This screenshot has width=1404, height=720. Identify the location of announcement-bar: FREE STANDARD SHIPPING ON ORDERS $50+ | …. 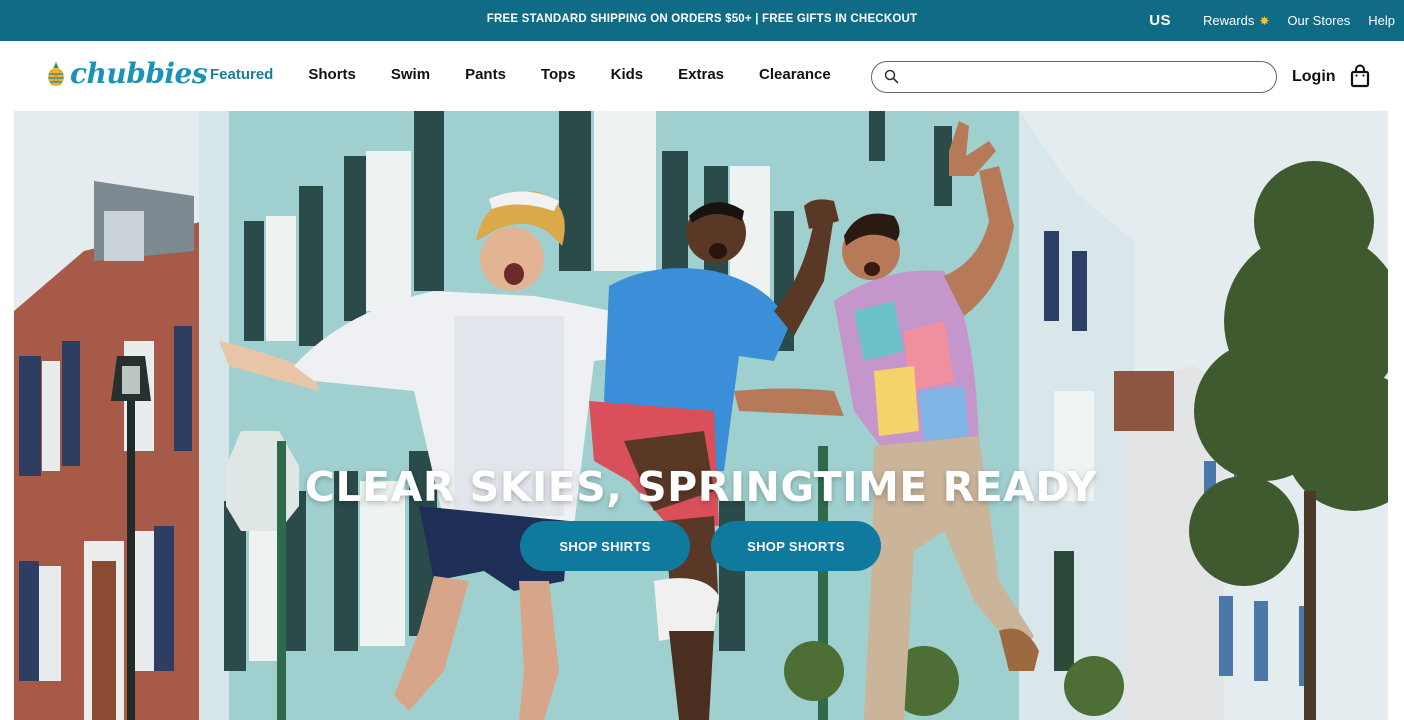
(702, 20).